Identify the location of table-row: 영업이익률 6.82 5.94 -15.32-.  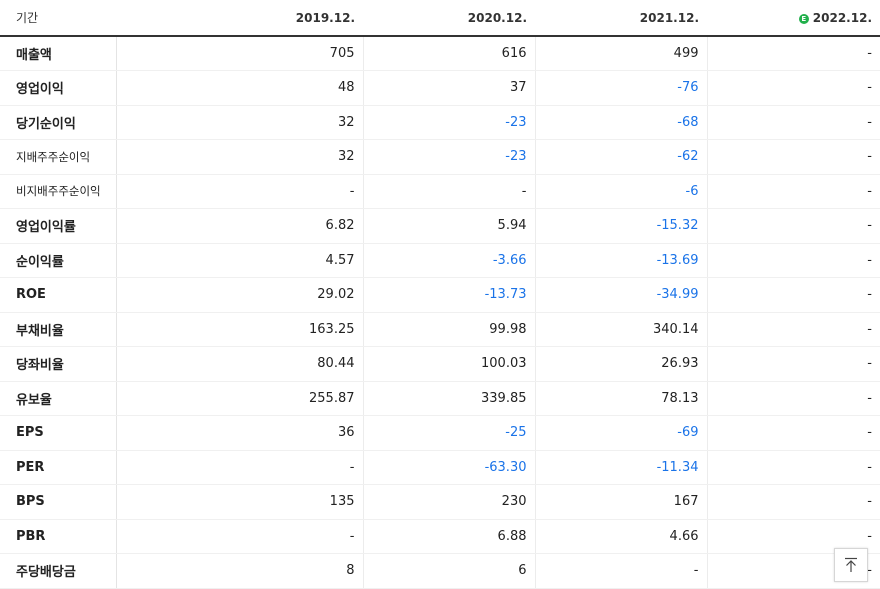
(440, 226).